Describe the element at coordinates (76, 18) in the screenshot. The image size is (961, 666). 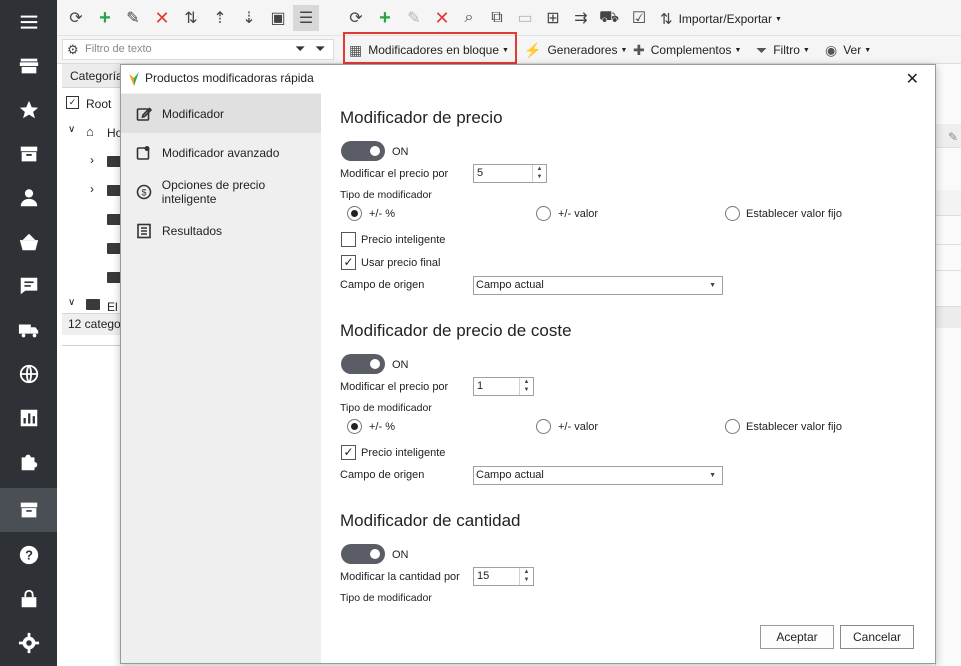
I see `refresh-icon: ⟳` at that location.